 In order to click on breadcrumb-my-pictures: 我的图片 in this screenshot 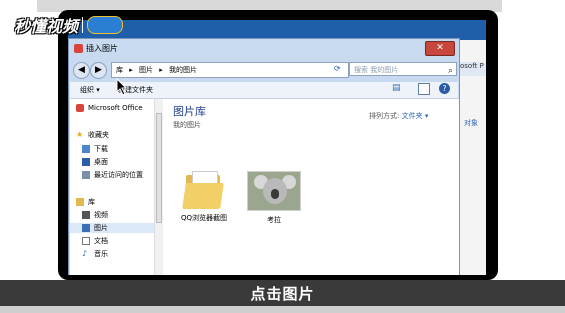, I will do `click(183, 70)`.